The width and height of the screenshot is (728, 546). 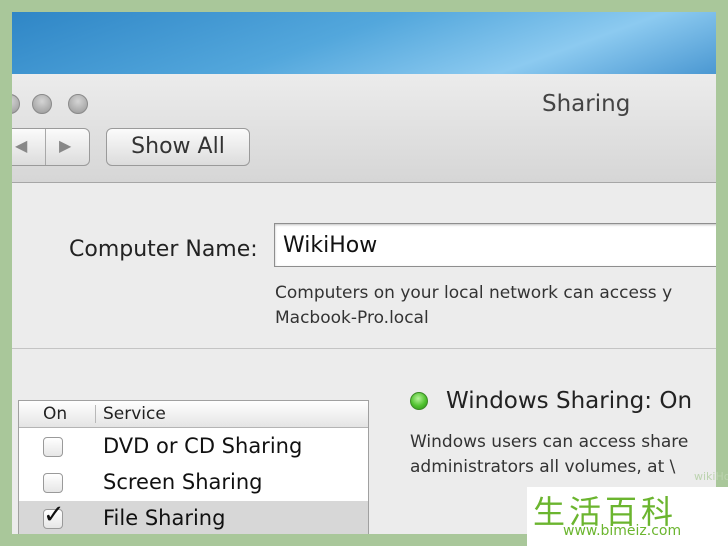 What do you see at coordinates (419, 401) in the screenshot?
I see `status-indicator-icon` at bounding box center [419, 401].